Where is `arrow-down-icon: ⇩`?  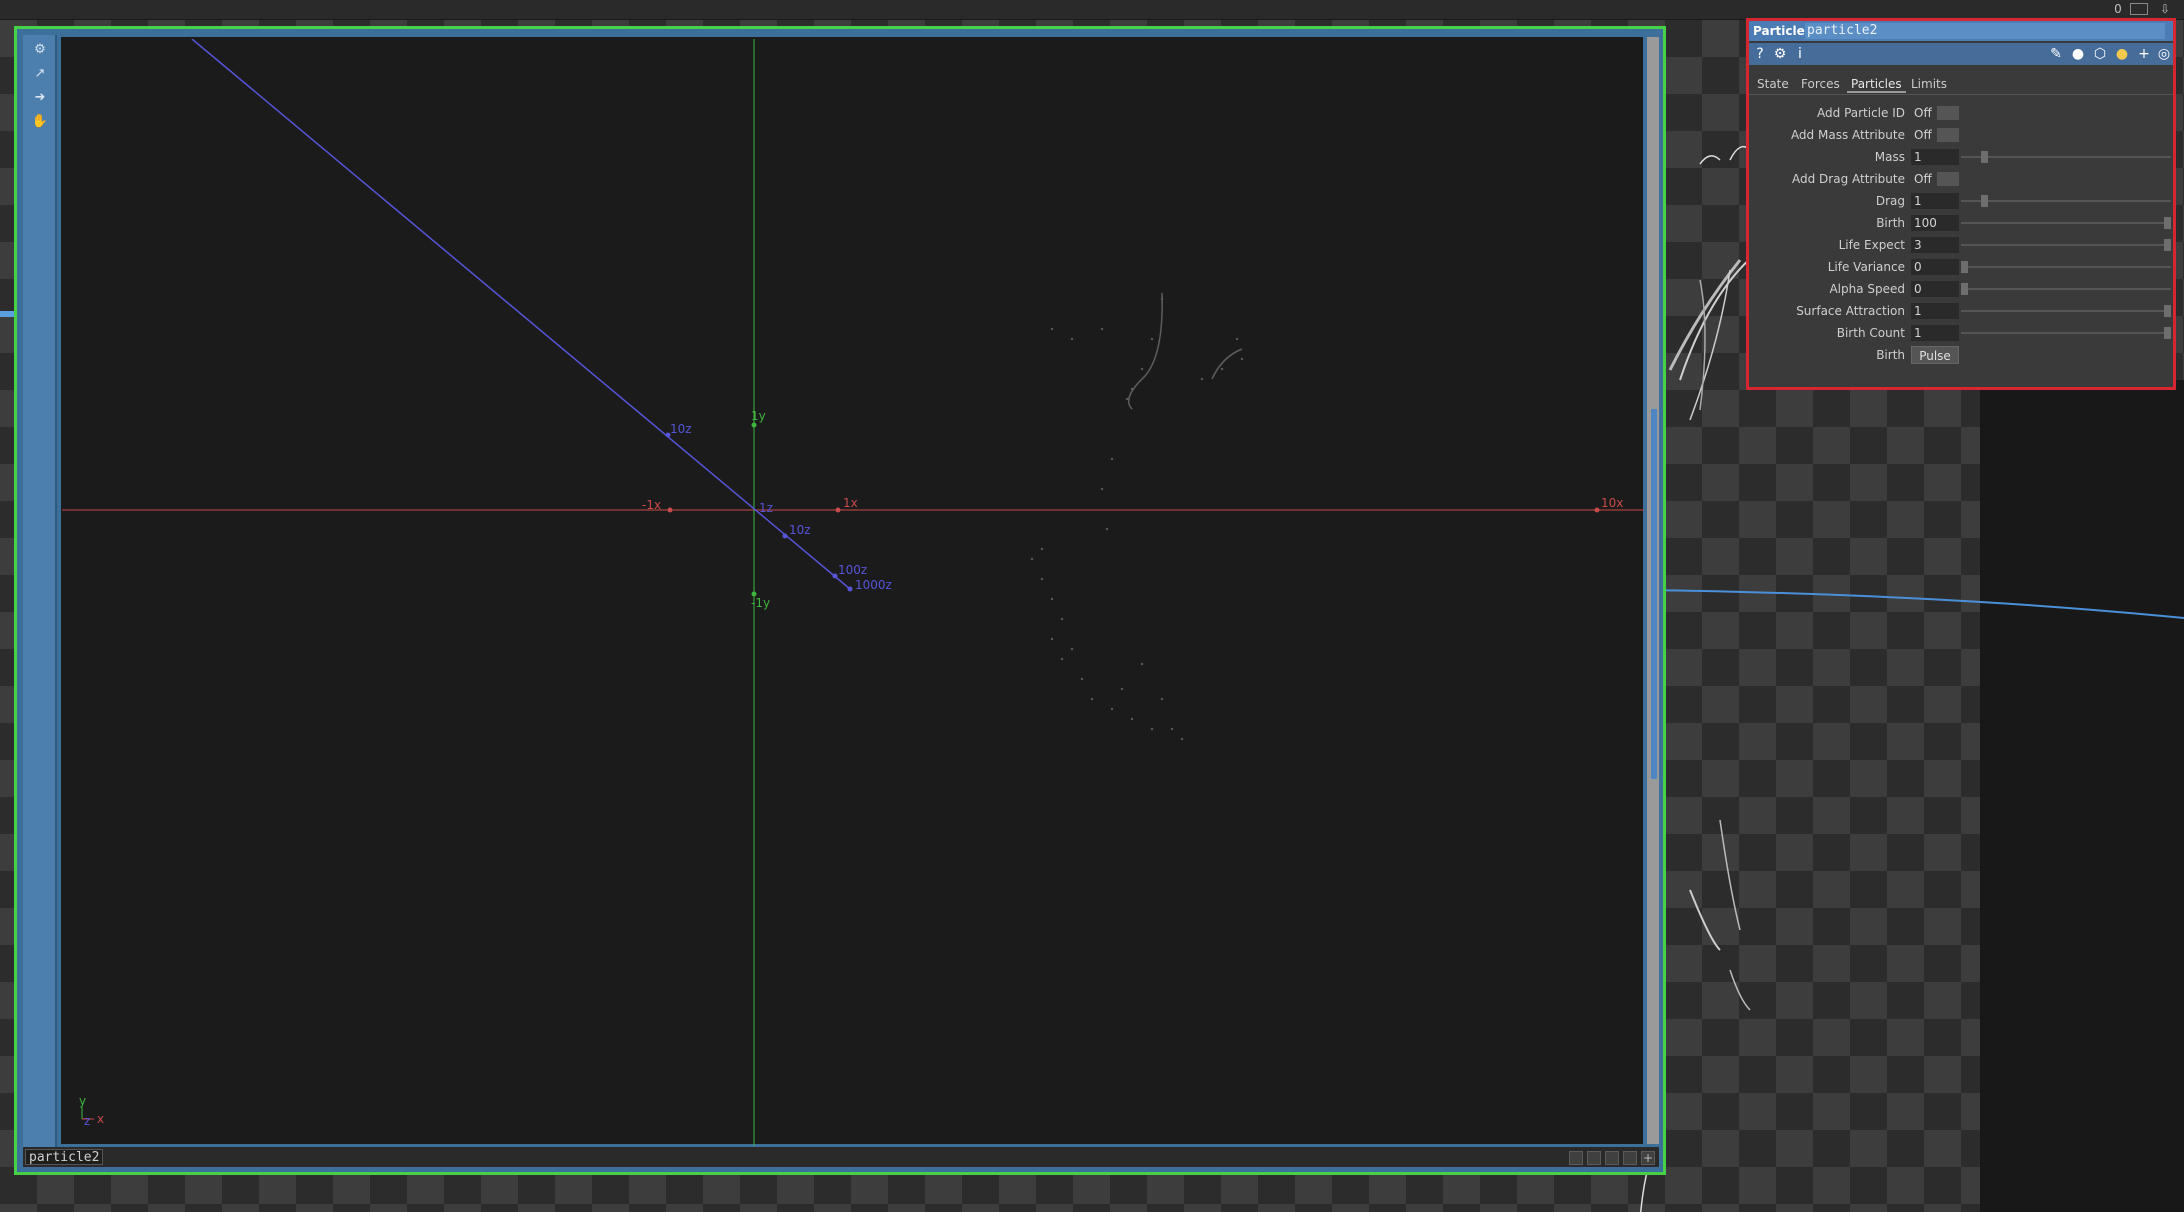
arrow-down-icon: ⇩ is located at coordinates (2165, 9).